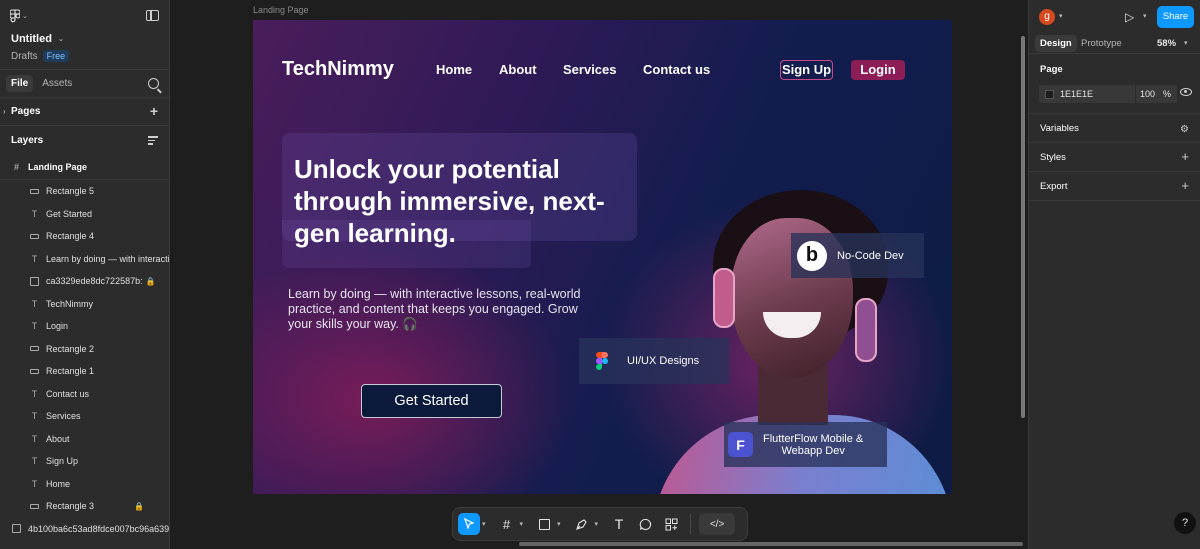 The height and width of the screenshot is (549, 1200). I want to click on layer-rect: Rectangle 5, so click(84, 191).